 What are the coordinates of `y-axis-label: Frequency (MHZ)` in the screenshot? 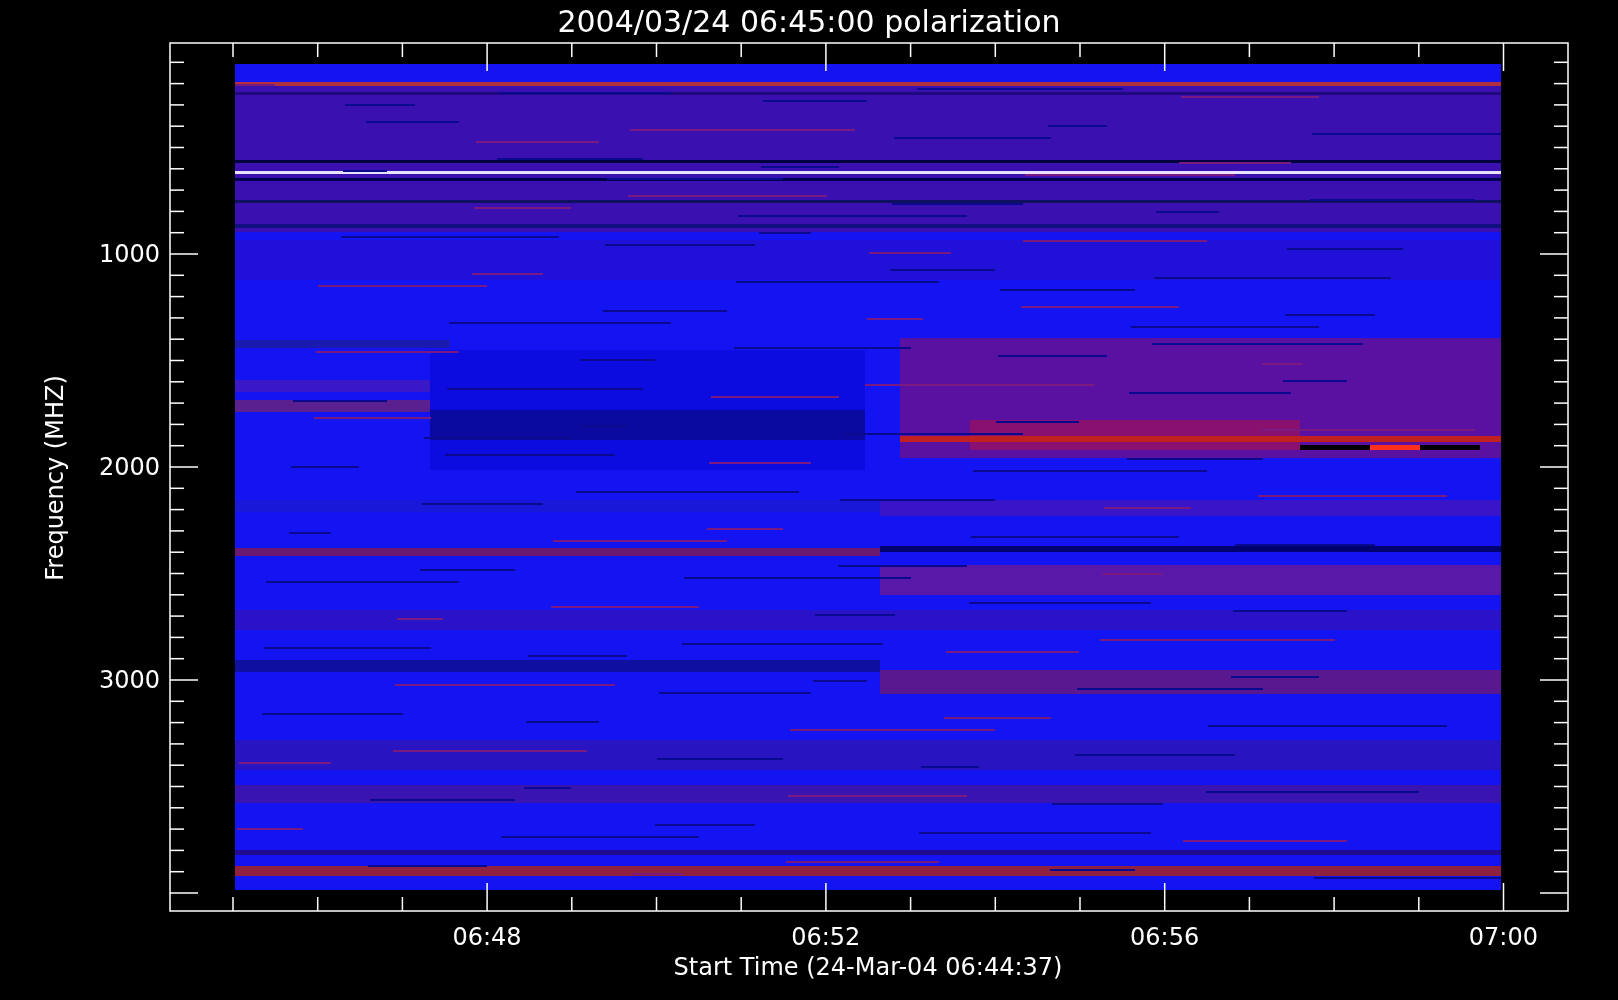 It's located at (55, 478).